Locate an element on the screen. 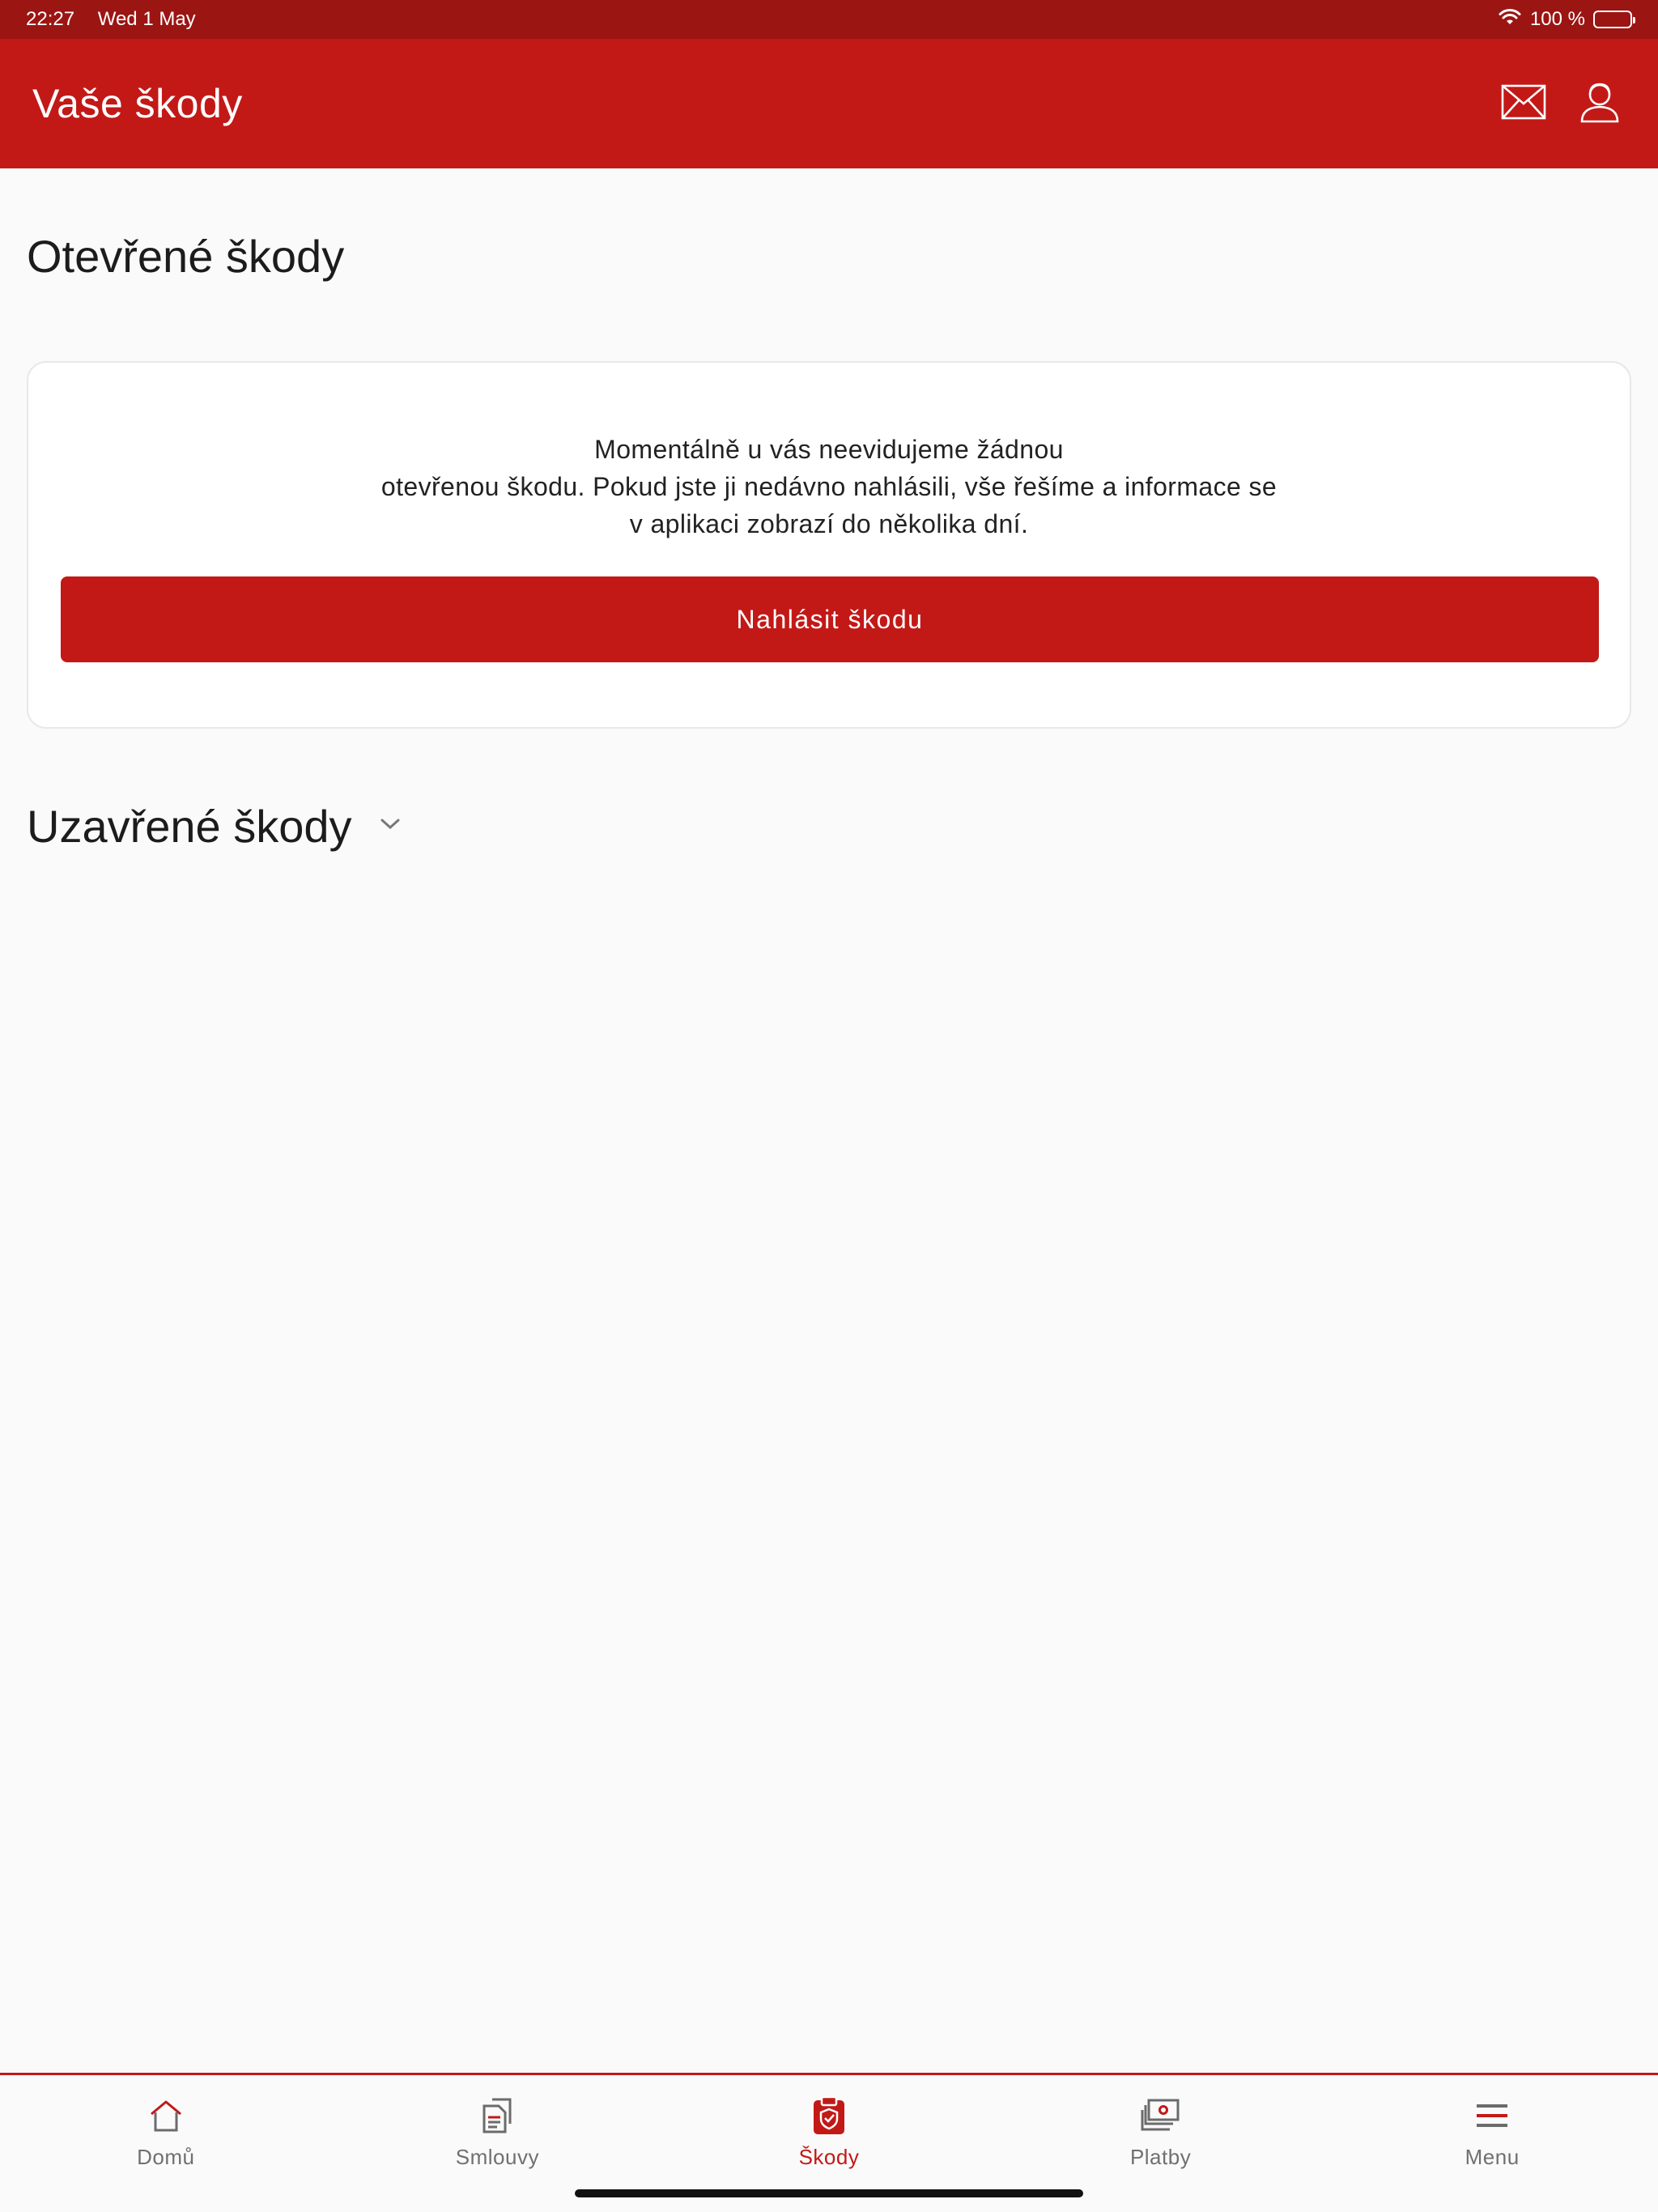  status-right: 100 % is located at coordinates (1566, 20).